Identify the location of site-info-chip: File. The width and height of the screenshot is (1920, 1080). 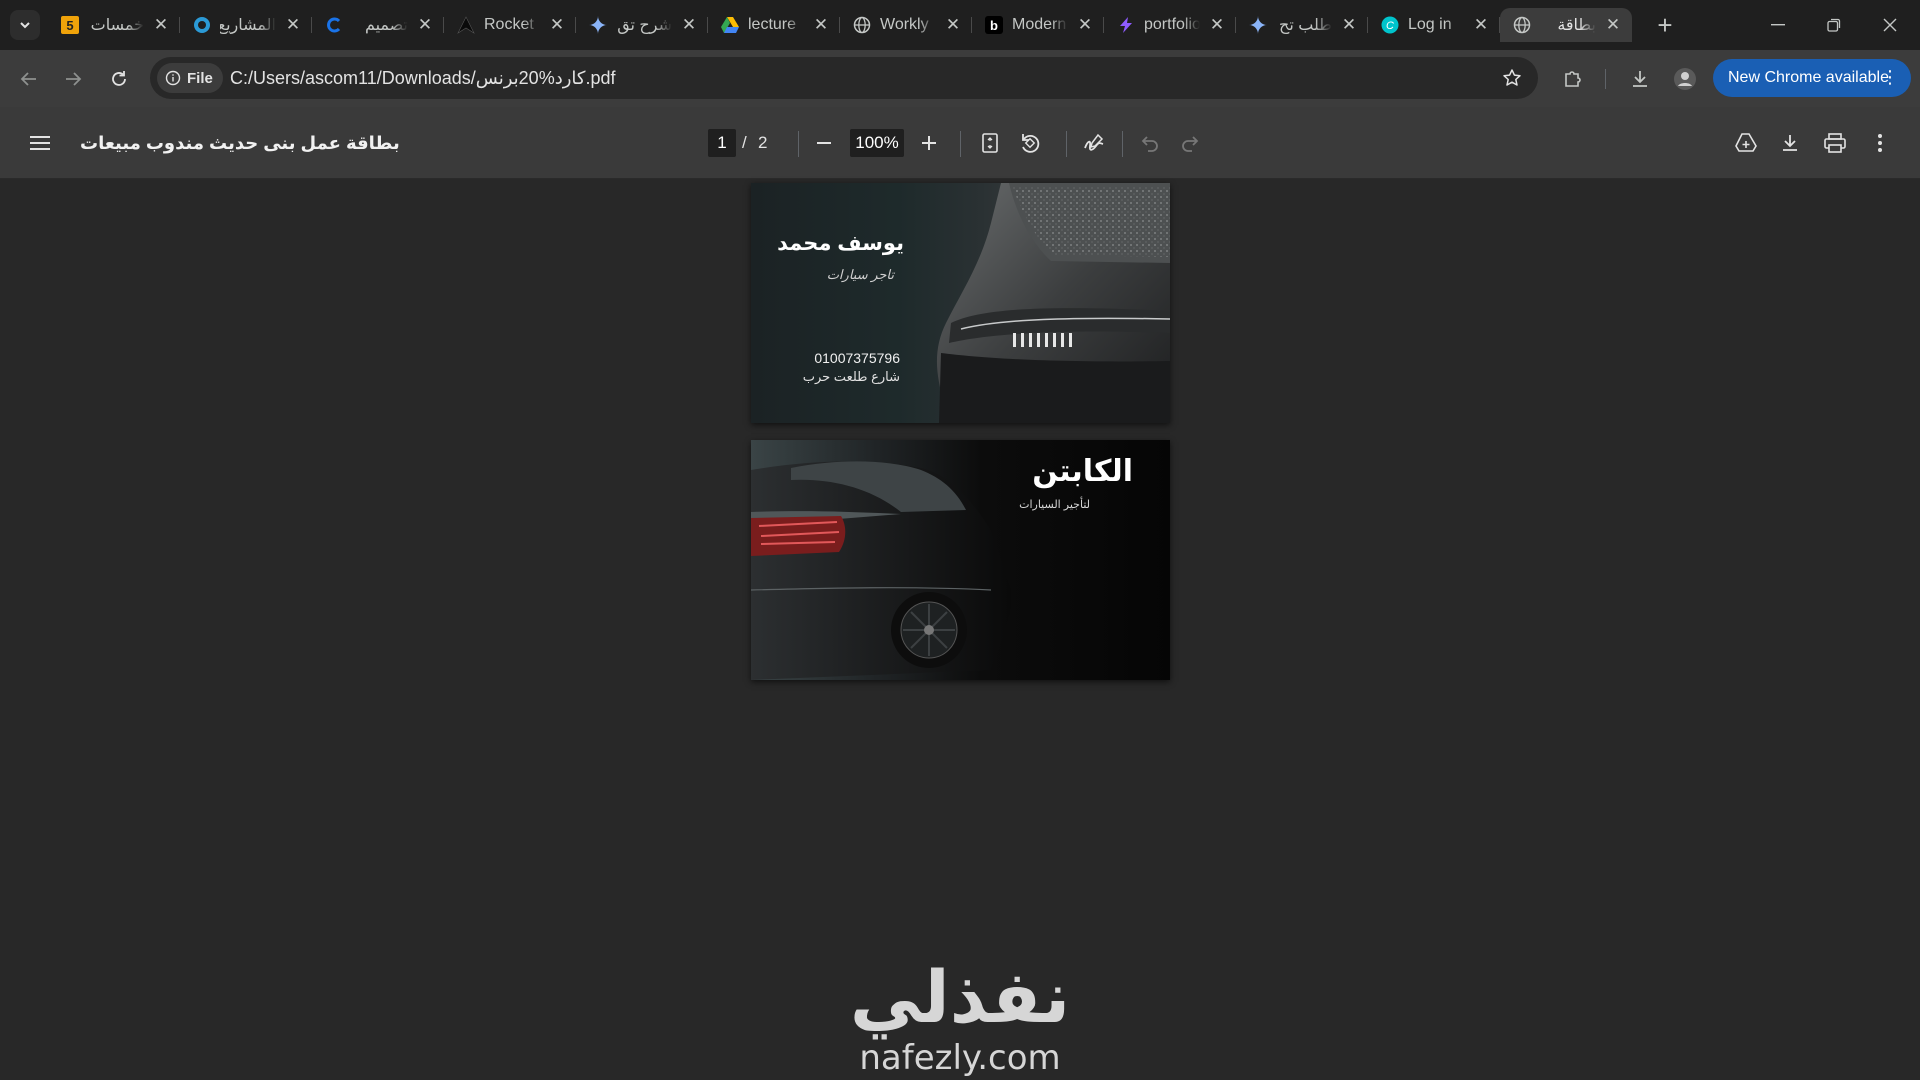
(190, 78).